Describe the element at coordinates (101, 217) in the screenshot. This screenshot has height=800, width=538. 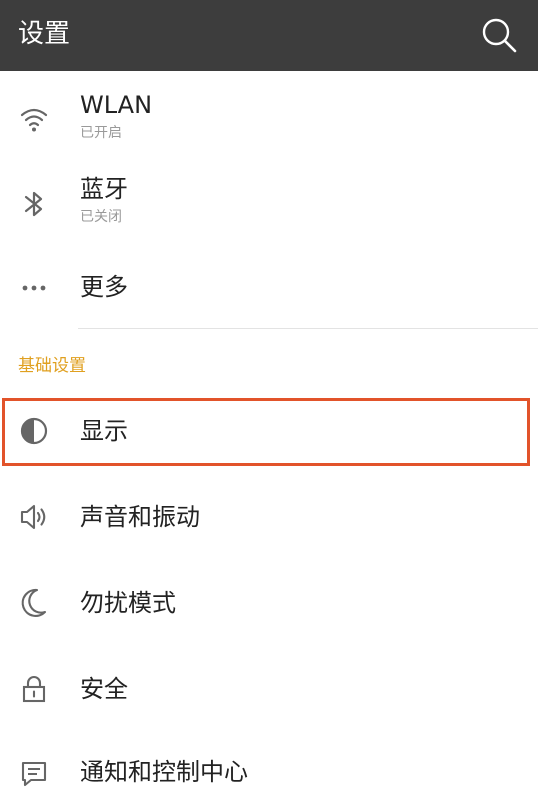
I see `settings-item-subtitle: 已关闭` at that location.